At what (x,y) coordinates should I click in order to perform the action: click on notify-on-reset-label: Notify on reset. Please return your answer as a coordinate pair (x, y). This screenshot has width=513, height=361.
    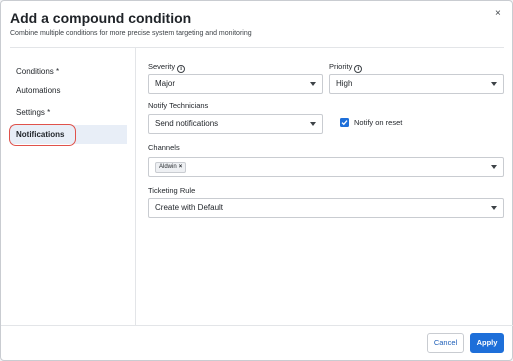
    Looking at the image, I should click on (378, 122).